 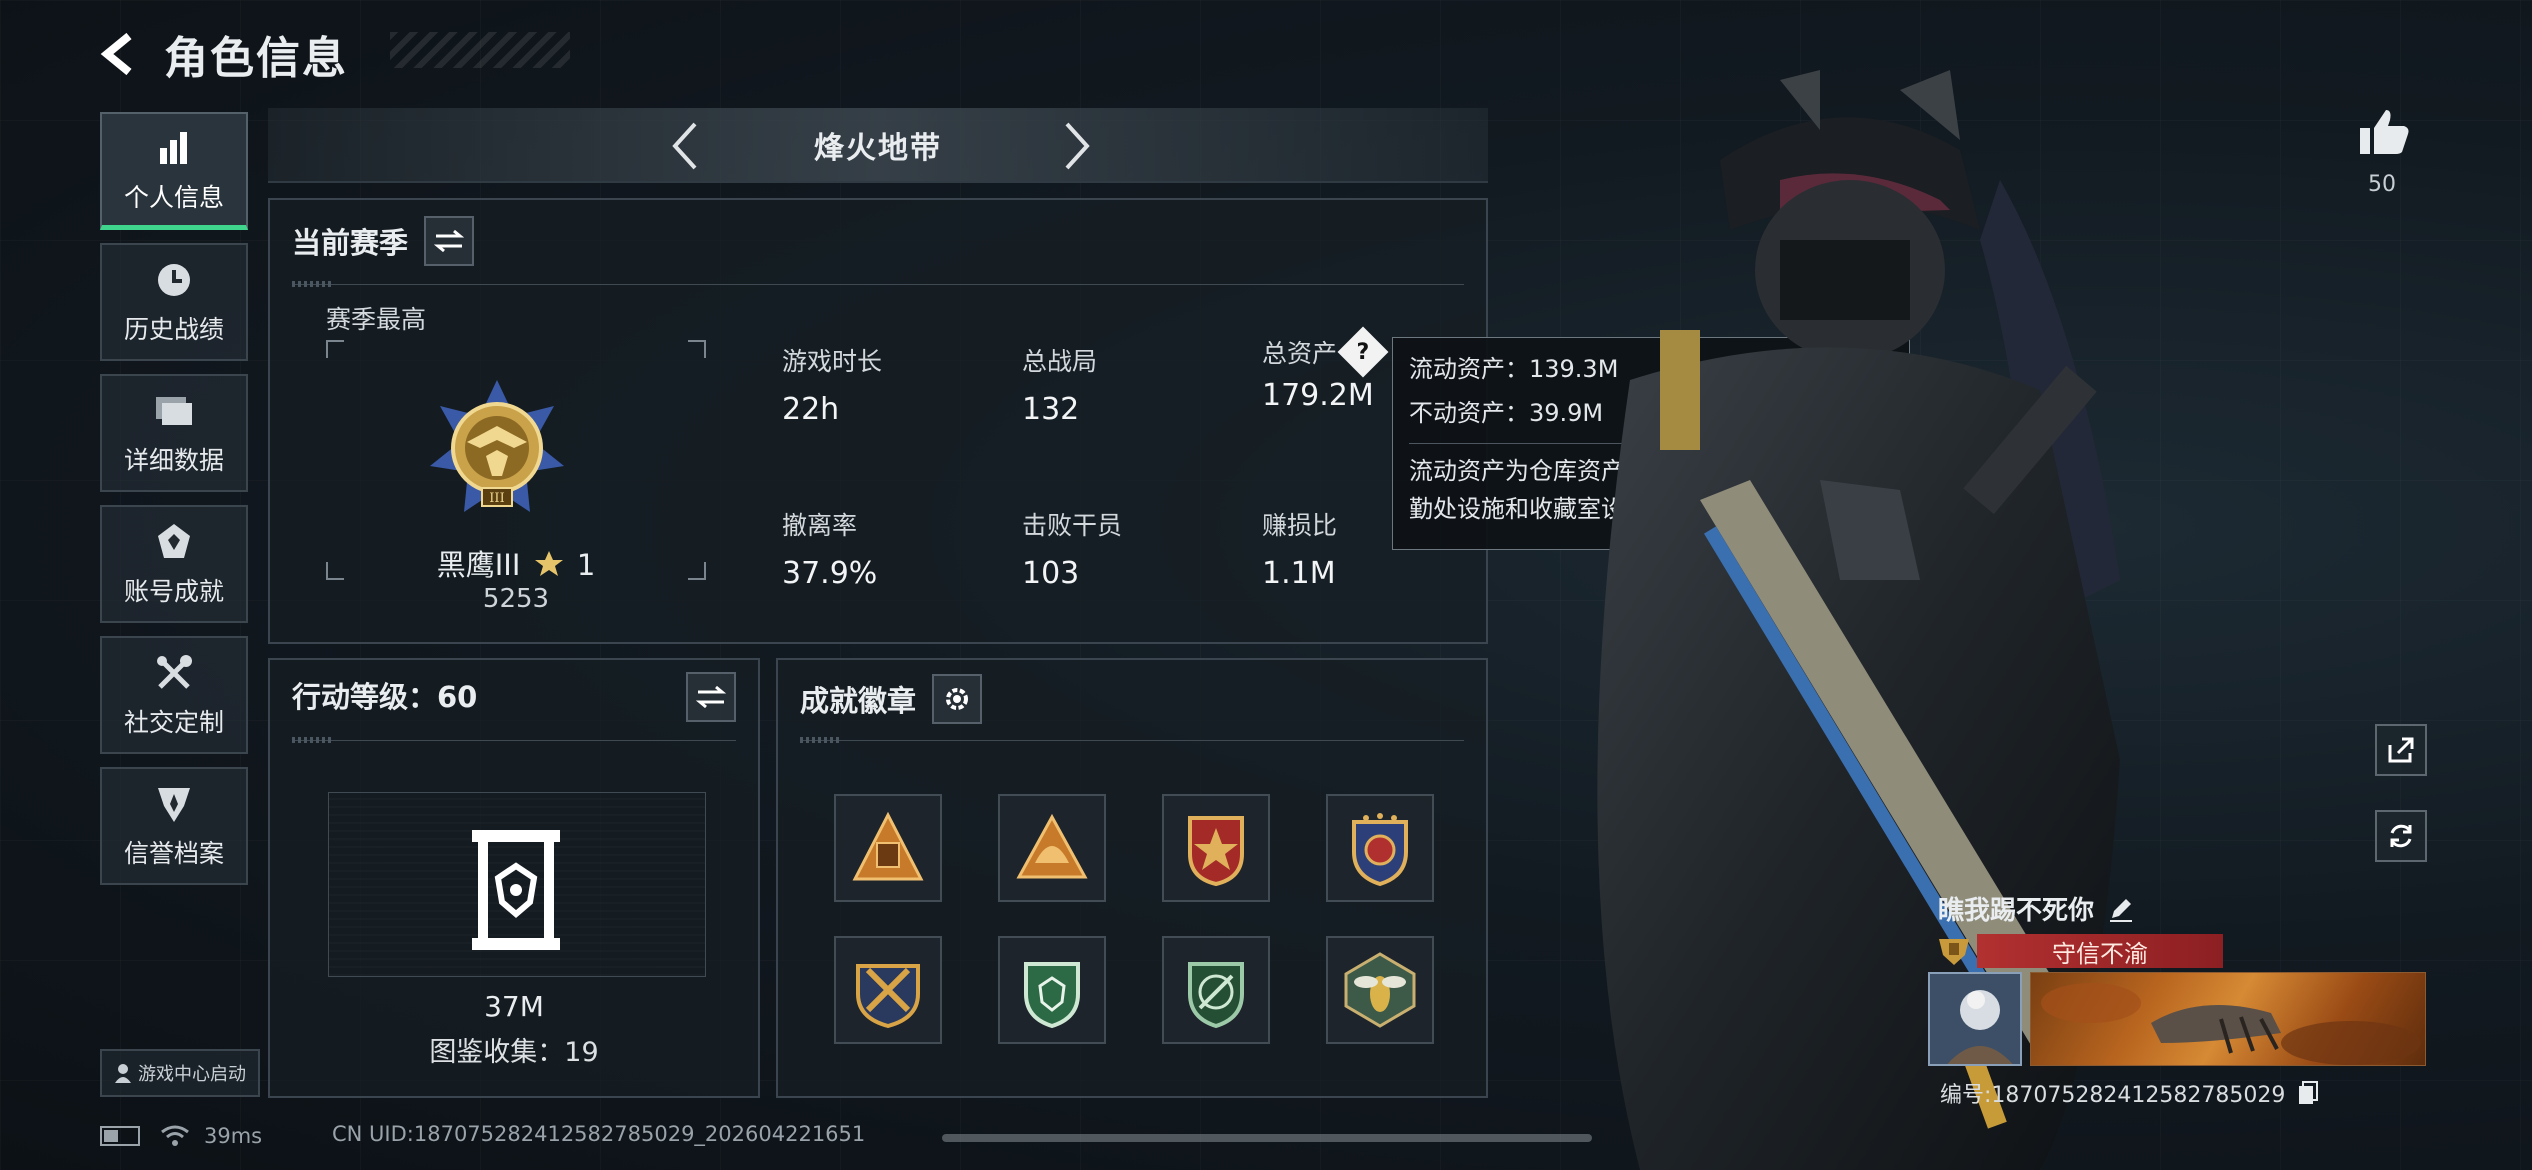 What do you see at coordinates (173, 853) in the screenshot?
I see `nav-label: 信誉档案` at bounding box center [173, 853].